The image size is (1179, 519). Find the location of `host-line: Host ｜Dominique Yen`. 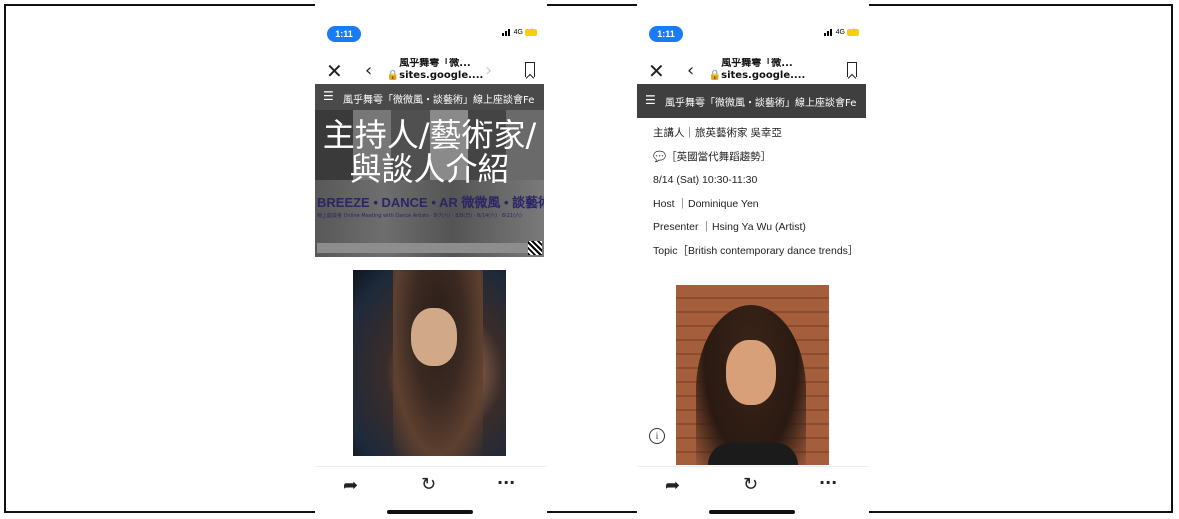

host-line: Host ｜Dominique Yen is located at coordinates (706, 203).